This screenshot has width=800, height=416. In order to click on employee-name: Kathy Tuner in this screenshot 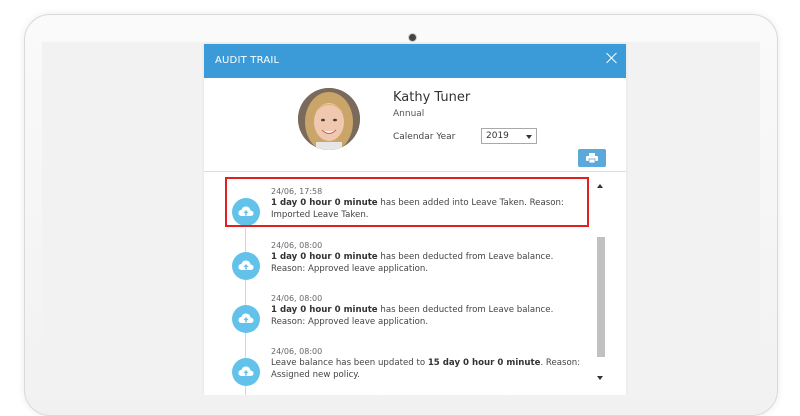, I will do `click(432, 97)`.